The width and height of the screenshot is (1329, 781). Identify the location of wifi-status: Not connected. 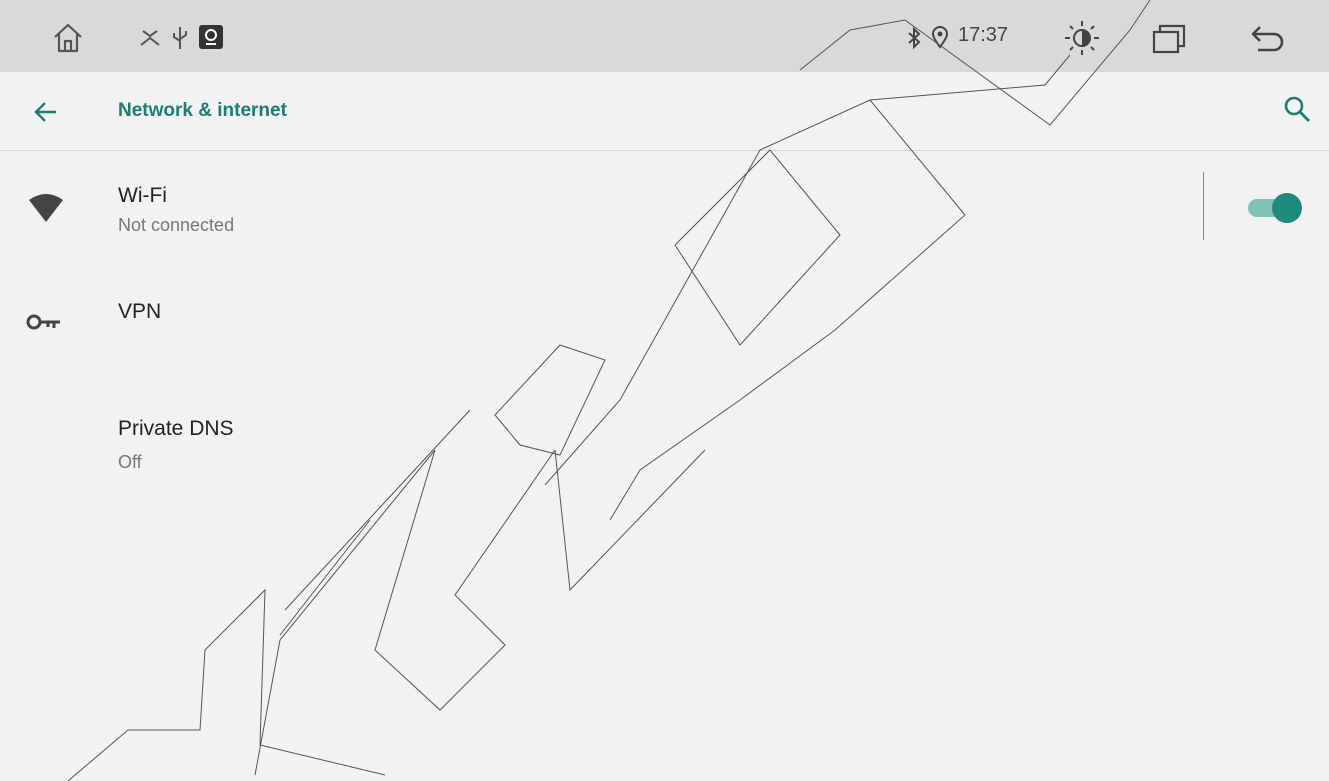
(176, 225).